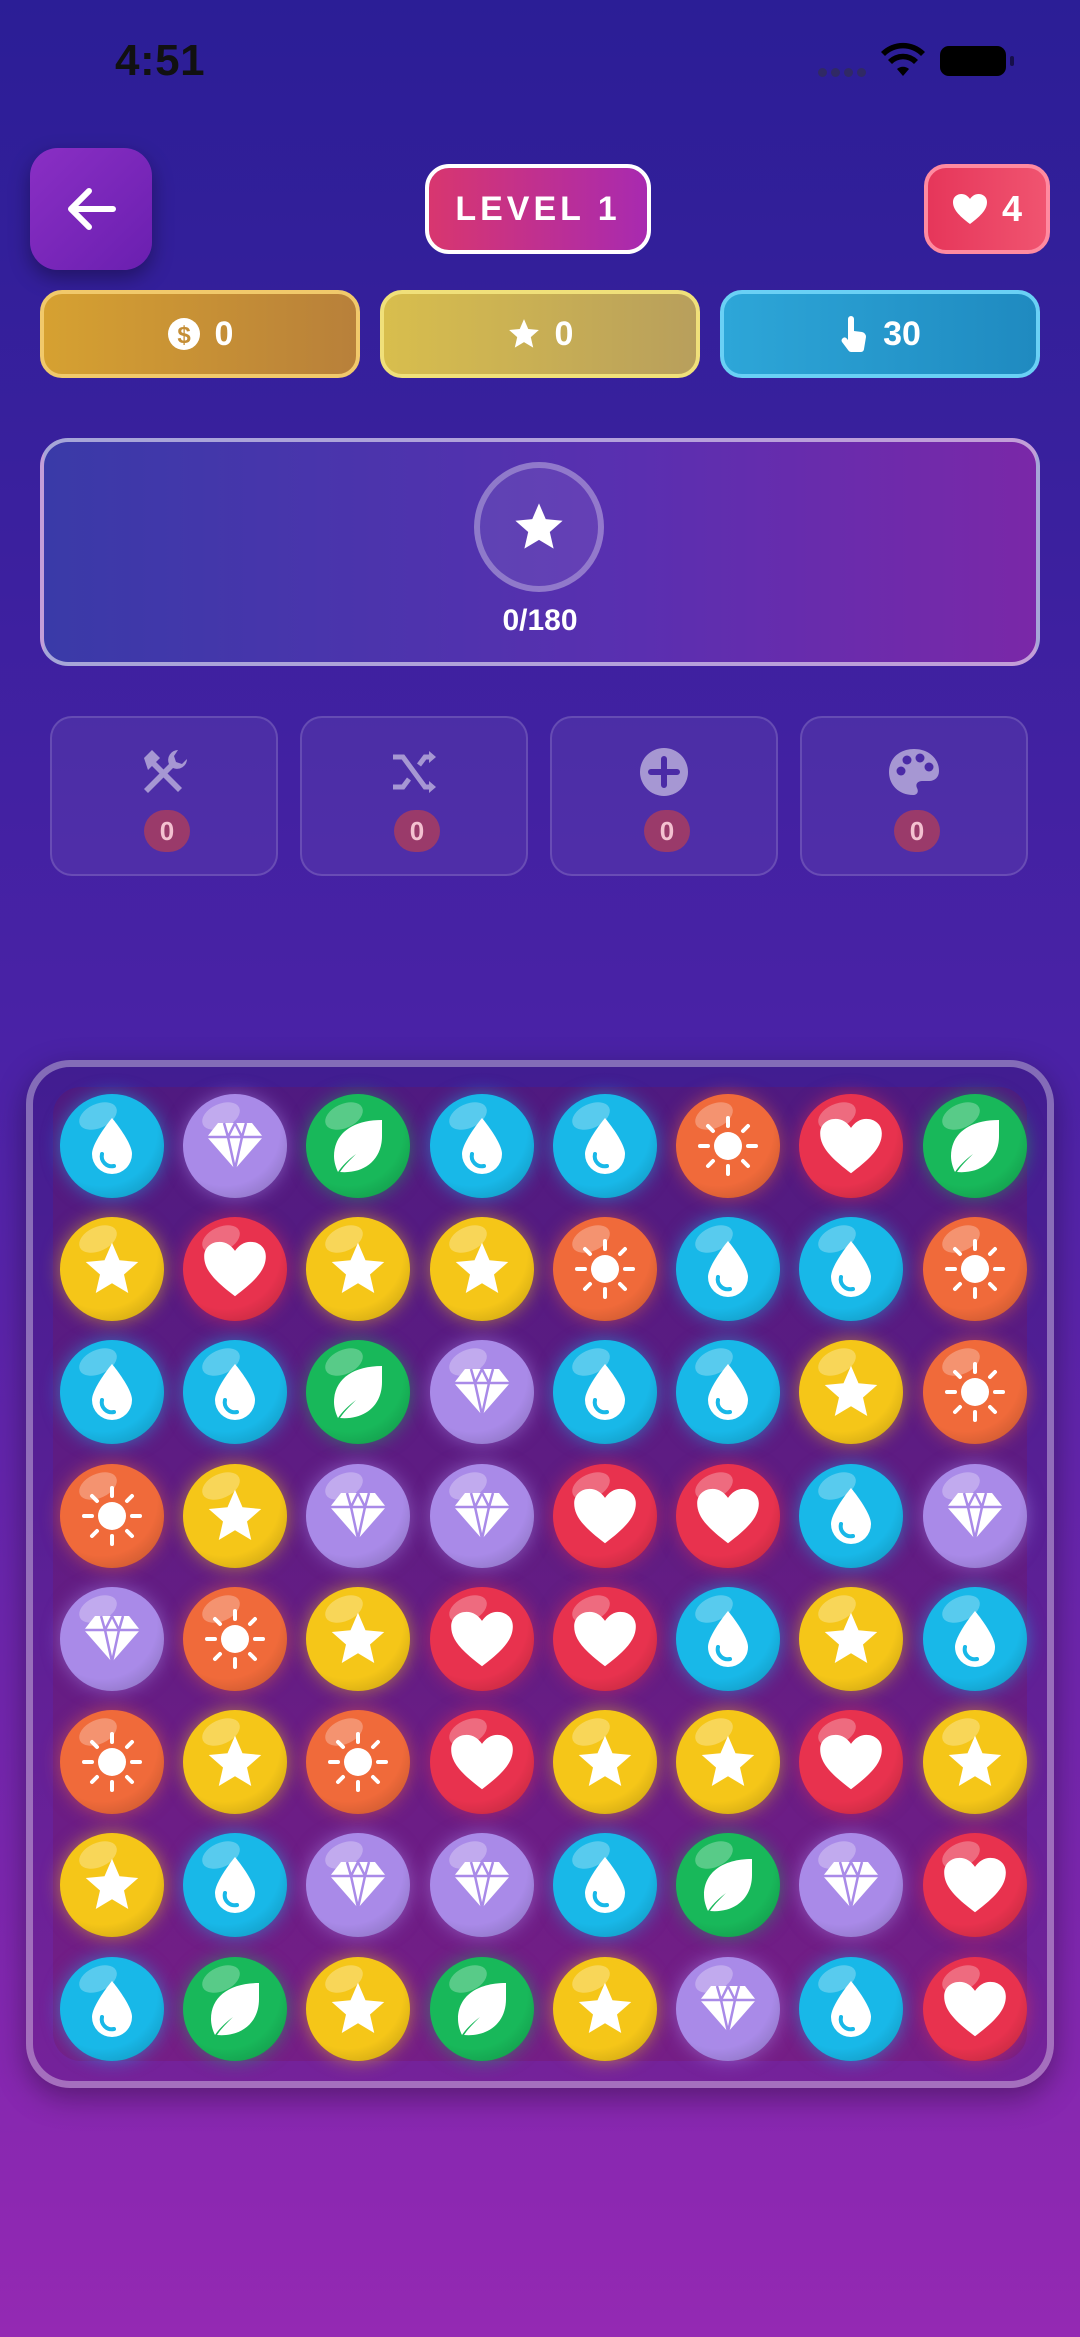  What do you see at coordinates (164, 796) in the screenshot?
I see `booster-tools: 0` at bounding box center [164, 796].